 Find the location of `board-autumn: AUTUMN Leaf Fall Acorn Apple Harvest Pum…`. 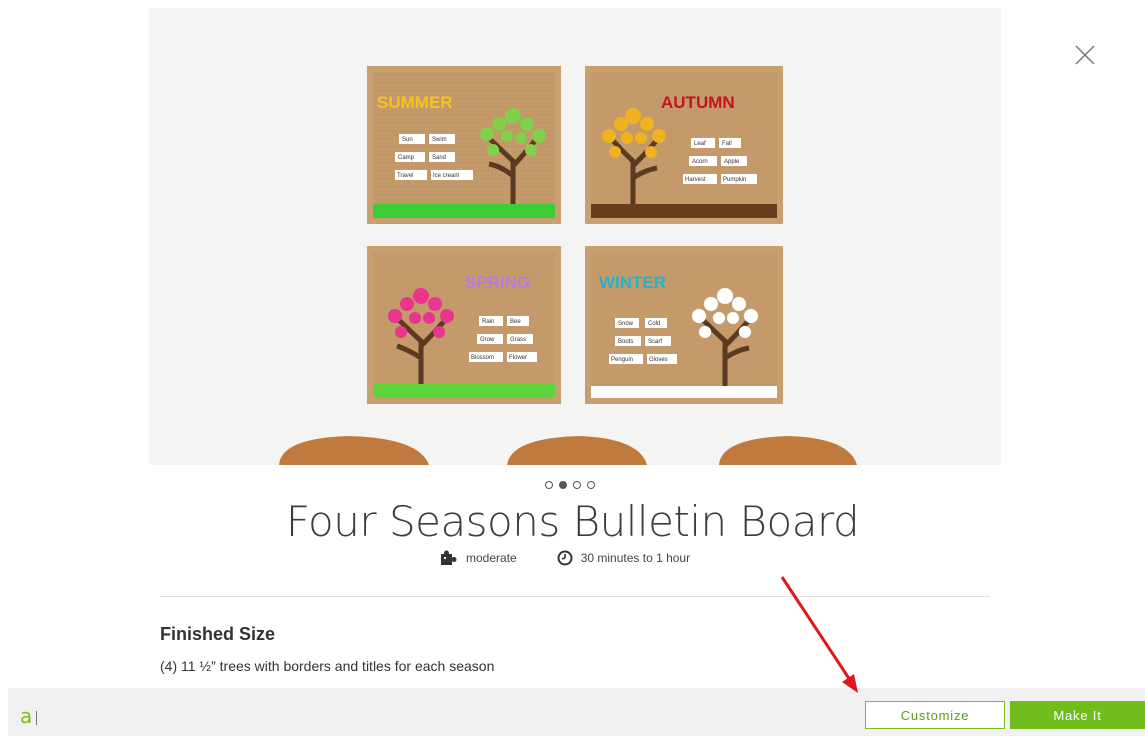

board-autumn: AUTUMN Leaf Fall Acorn Apple Harvest Pum… is located at coordinates (684, 145).